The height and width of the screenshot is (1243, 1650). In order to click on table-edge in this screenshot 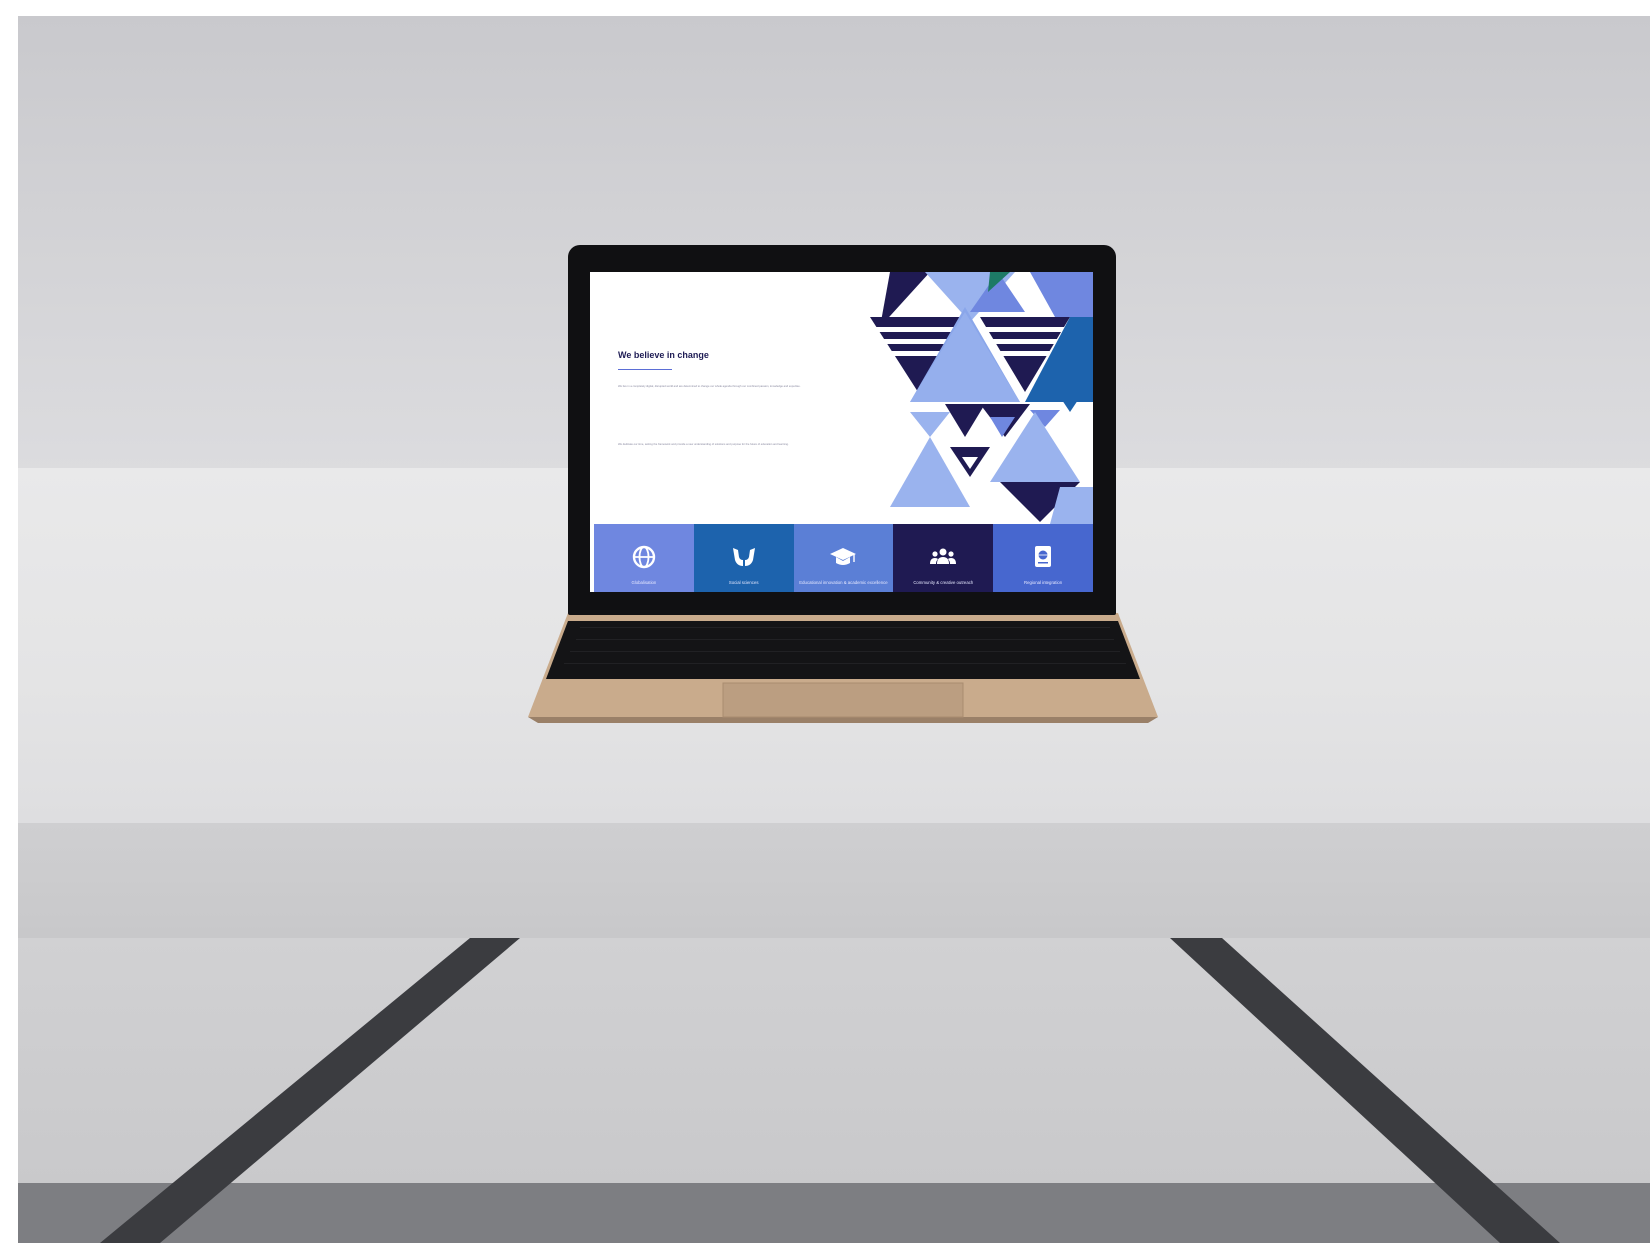, I will do `click(834, 880)`.